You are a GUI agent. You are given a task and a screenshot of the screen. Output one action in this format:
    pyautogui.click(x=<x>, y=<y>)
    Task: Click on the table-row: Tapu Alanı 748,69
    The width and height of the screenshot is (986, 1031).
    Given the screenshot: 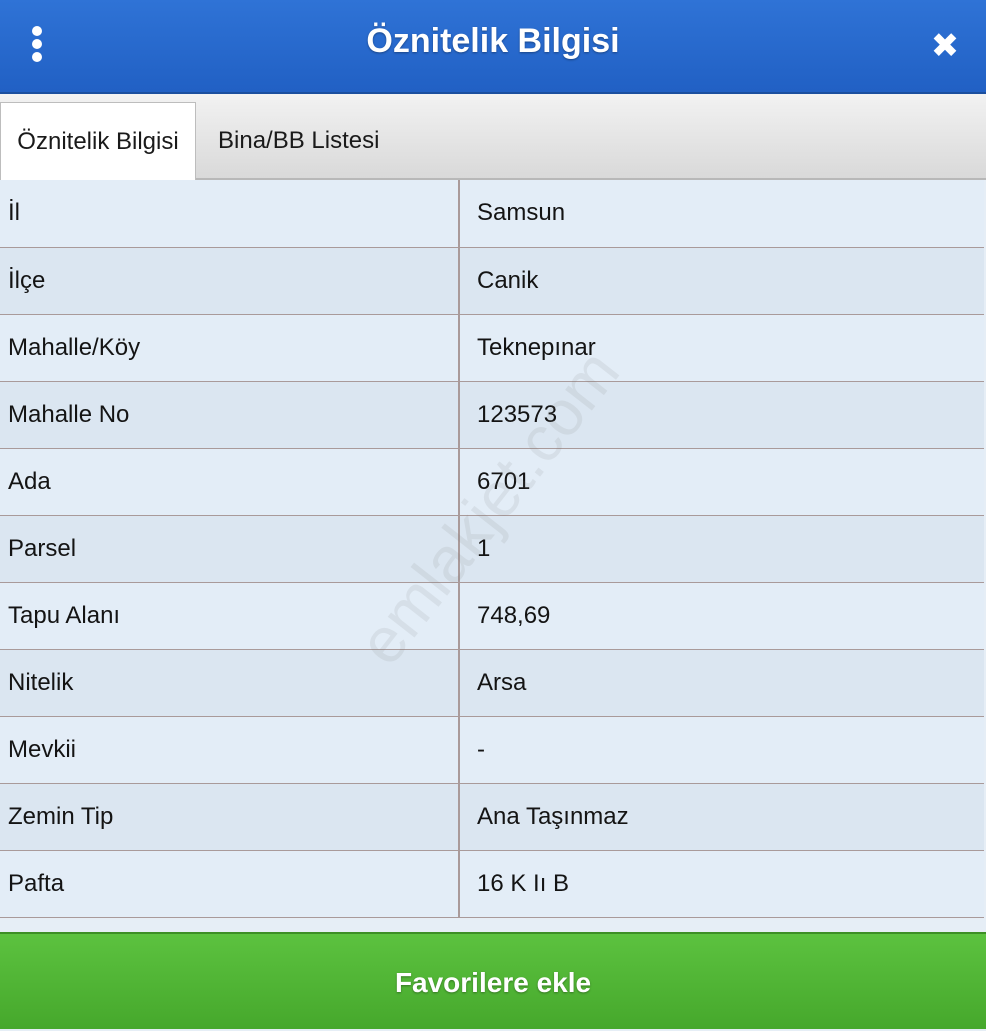 What is the action you would take?
    pyautogui.click(x=492, y=616)
    